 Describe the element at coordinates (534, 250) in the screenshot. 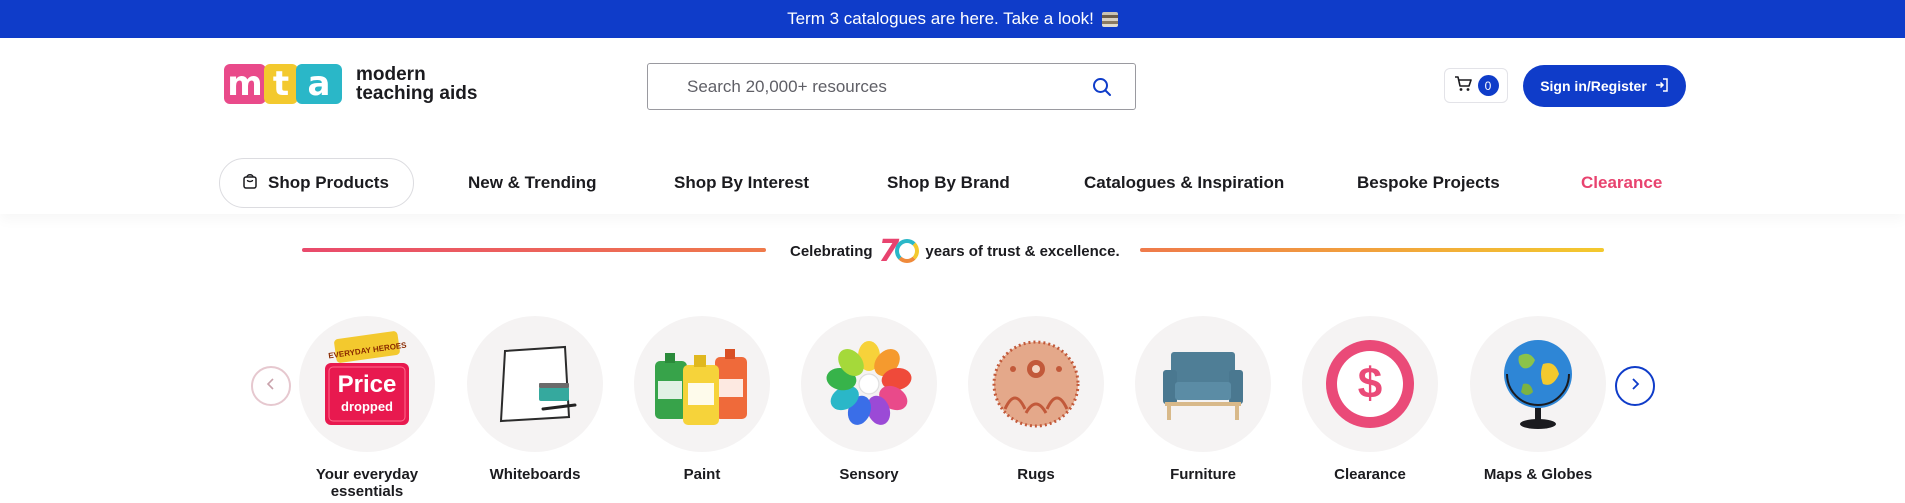

I see `gradient-divider-left` at that location.